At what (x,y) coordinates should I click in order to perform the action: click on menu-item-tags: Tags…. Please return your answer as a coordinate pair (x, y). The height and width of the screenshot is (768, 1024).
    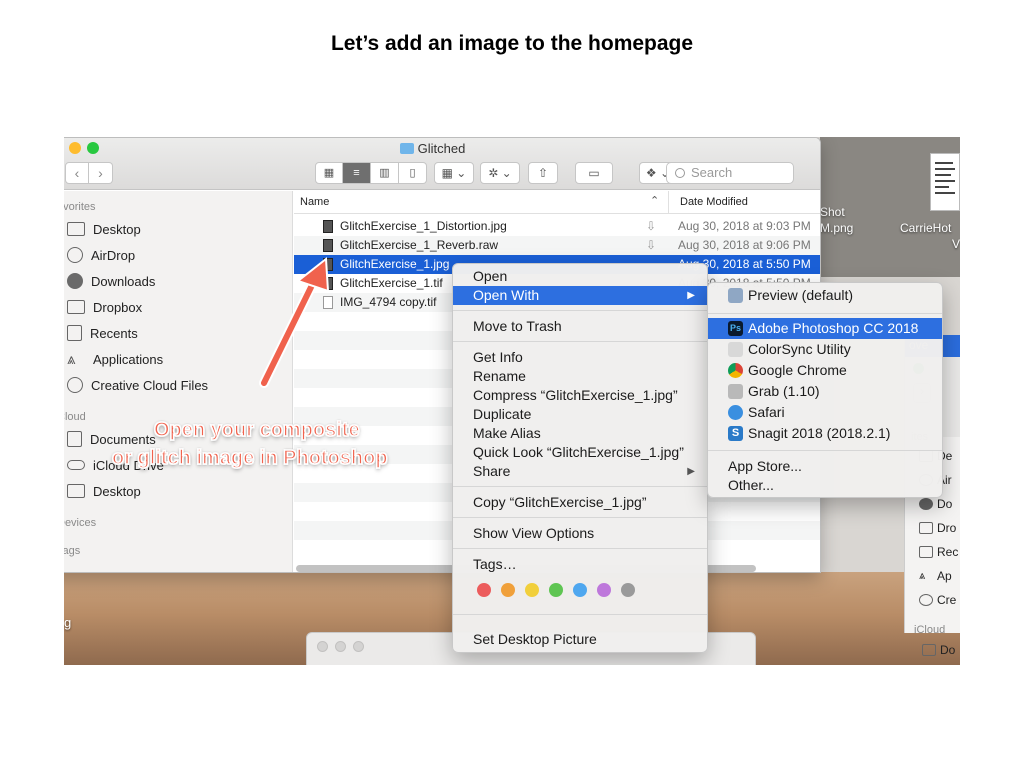
    Looking at the image, I should click on (580, 564).